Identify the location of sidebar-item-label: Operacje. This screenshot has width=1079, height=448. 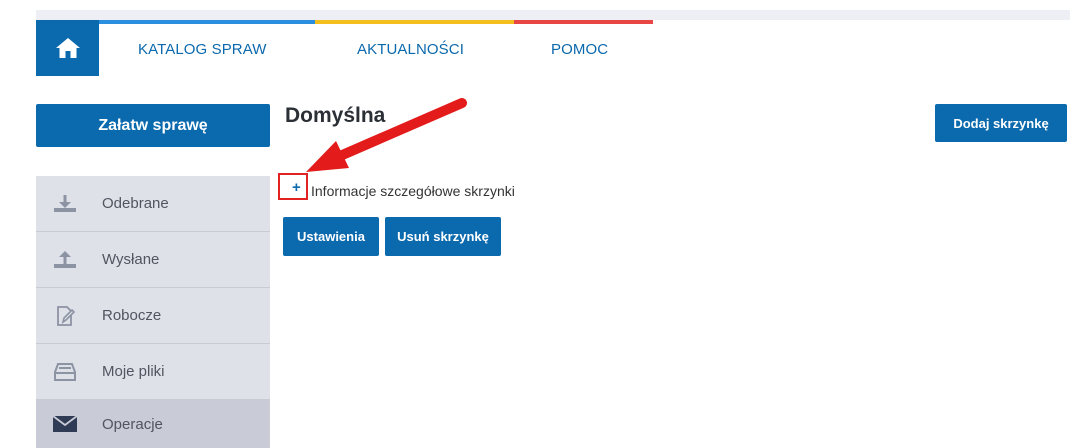
(132, 424).